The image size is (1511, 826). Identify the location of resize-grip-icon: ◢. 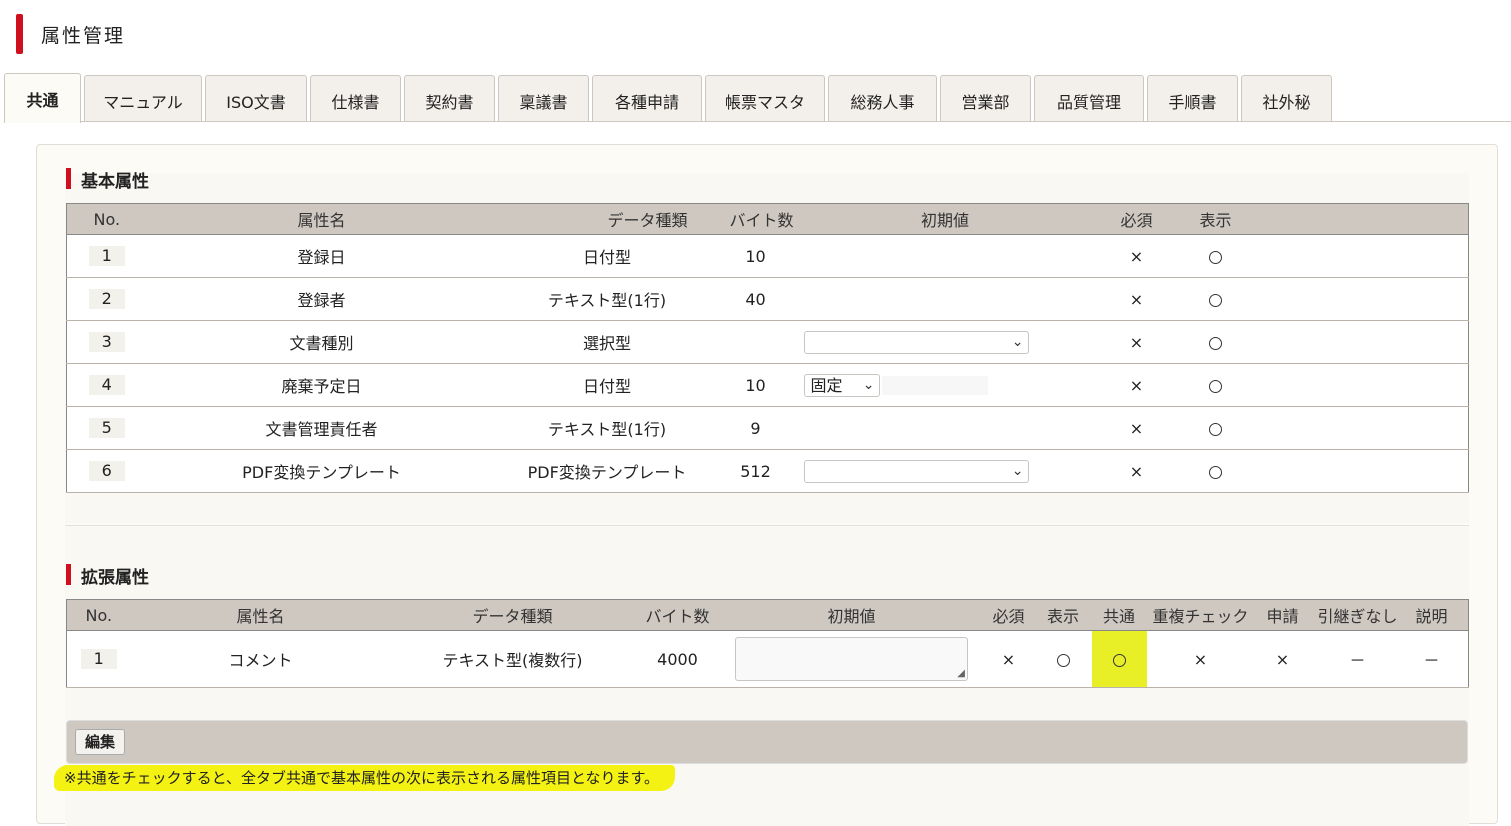
(961, 674).